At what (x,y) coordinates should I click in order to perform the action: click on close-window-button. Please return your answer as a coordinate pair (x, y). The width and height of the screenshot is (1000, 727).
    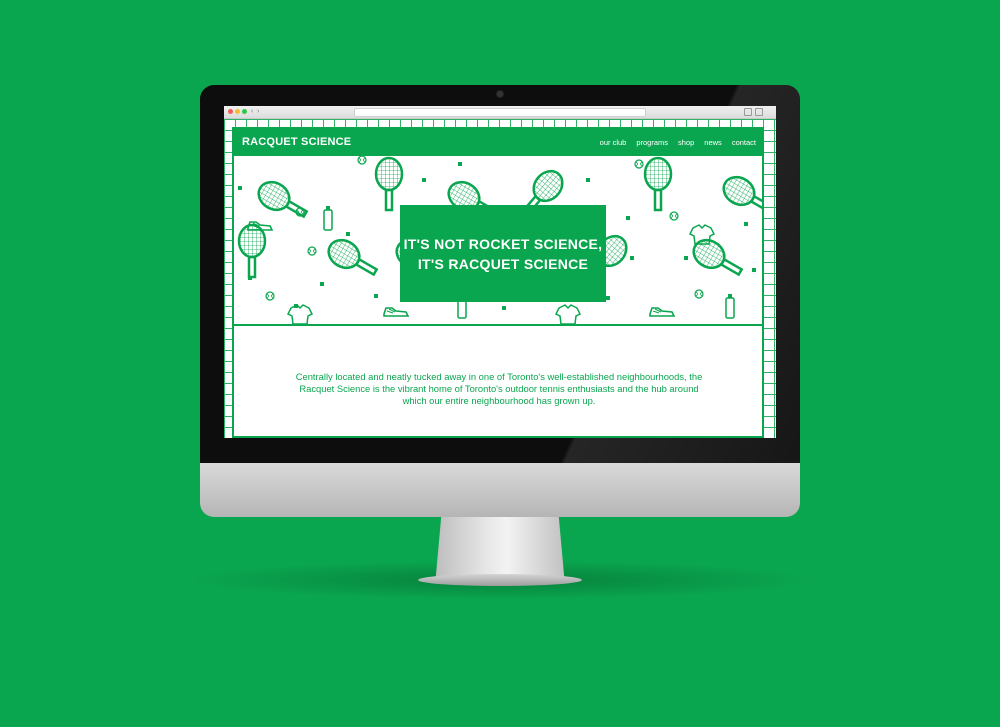
    Looking at the image, I should click on (230, 111).